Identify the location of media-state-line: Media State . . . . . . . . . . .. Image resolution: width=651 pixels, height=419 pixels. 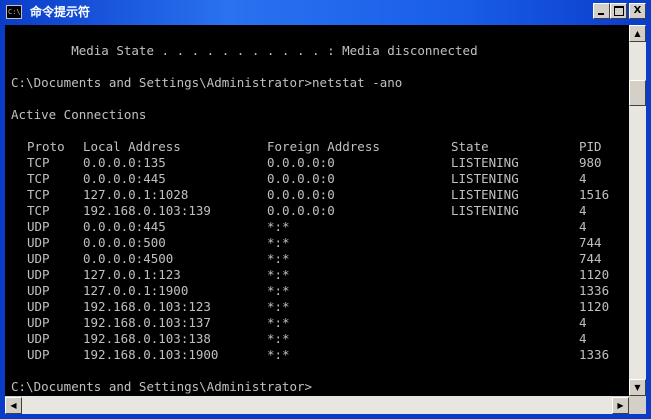
(244, 50).